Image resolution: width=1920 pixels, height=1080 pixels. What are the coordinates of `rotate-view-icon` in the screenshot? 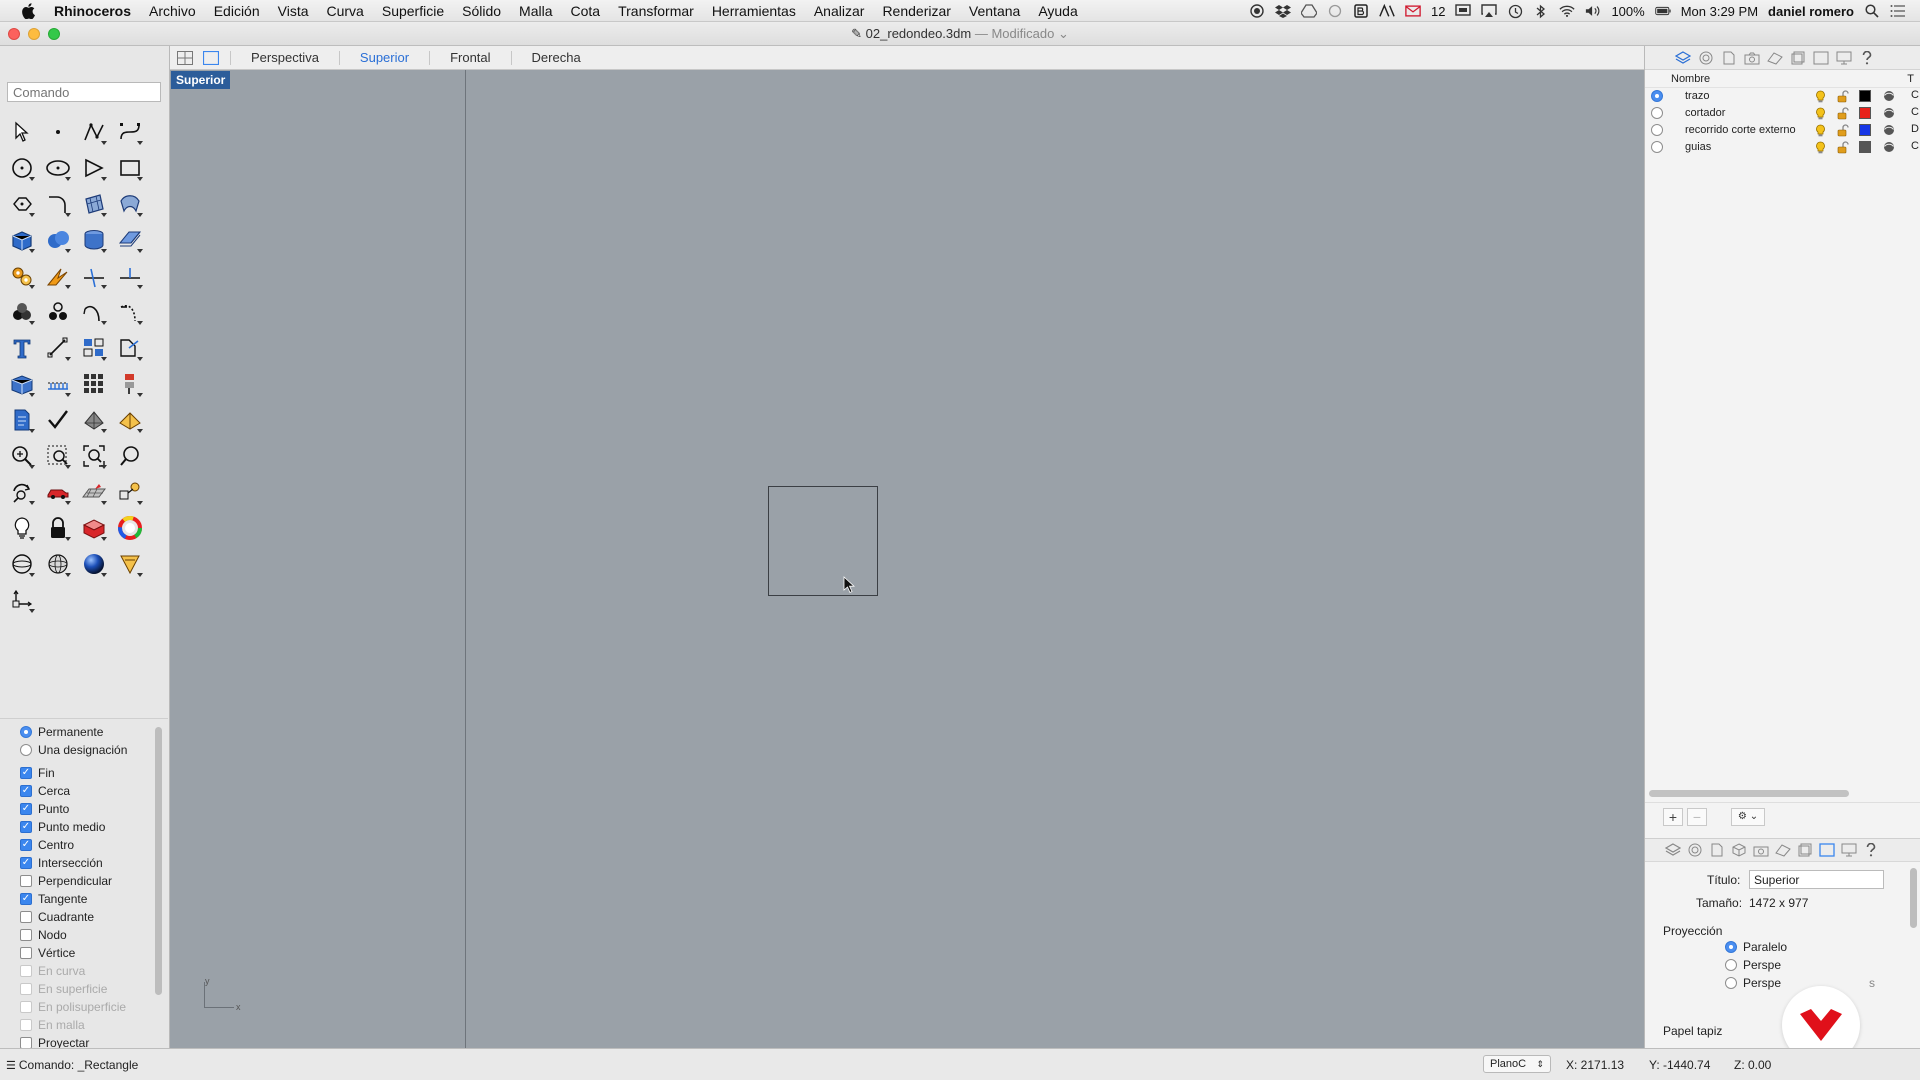 It's located at (22, 492).